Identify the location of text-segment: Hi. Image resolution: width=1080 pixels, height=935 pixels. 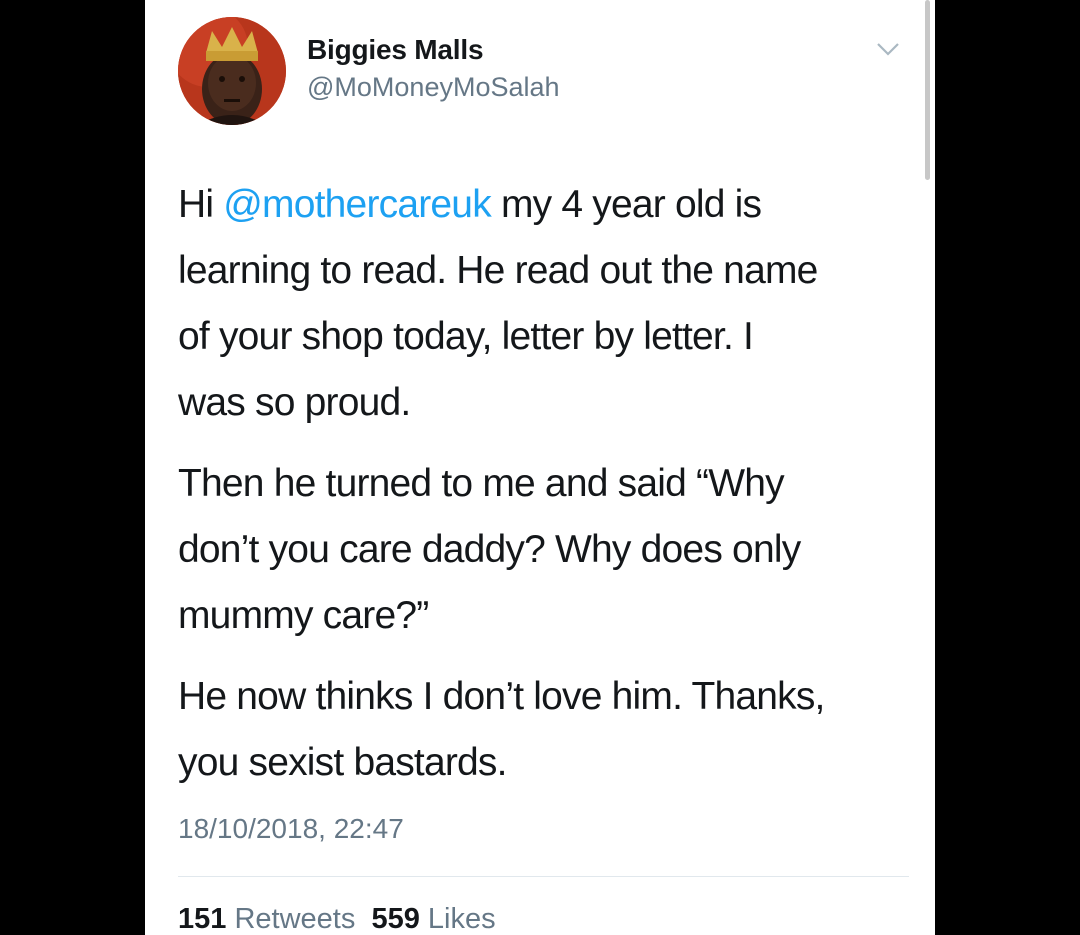
(201, 204).